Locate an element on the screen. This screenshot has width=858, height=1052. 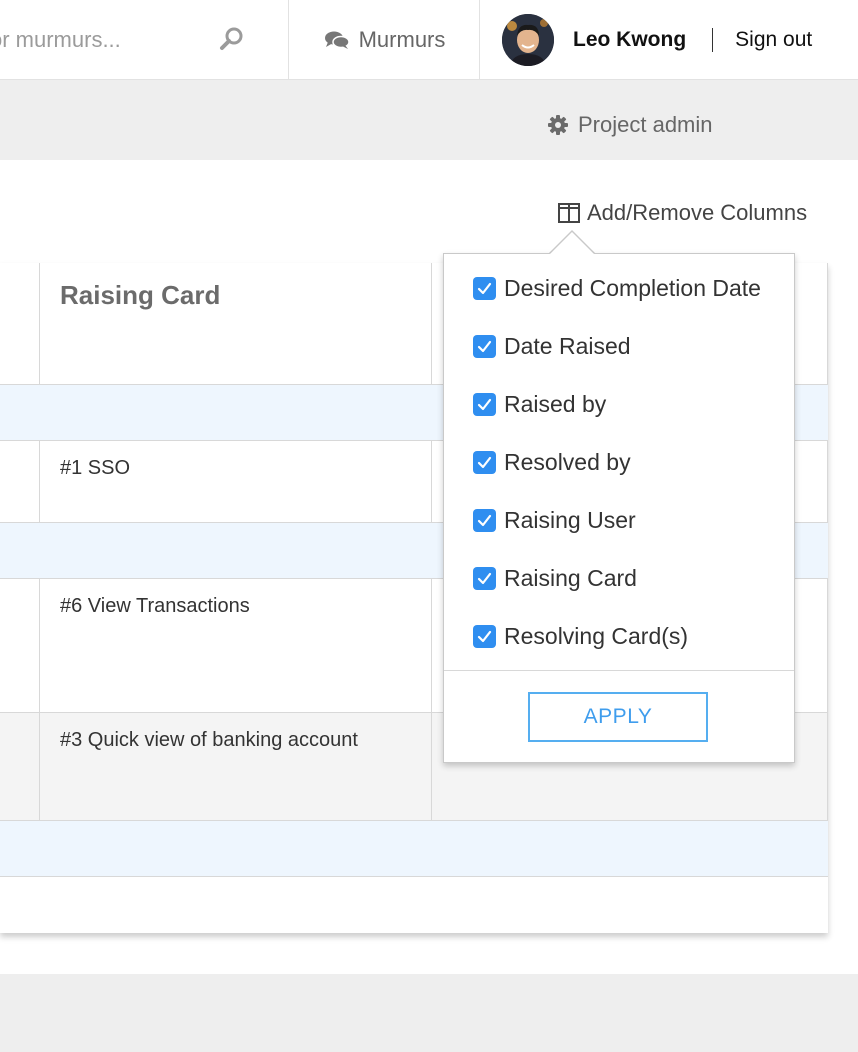
user-name: Leo Kwong is located at coordinates (629, 40).